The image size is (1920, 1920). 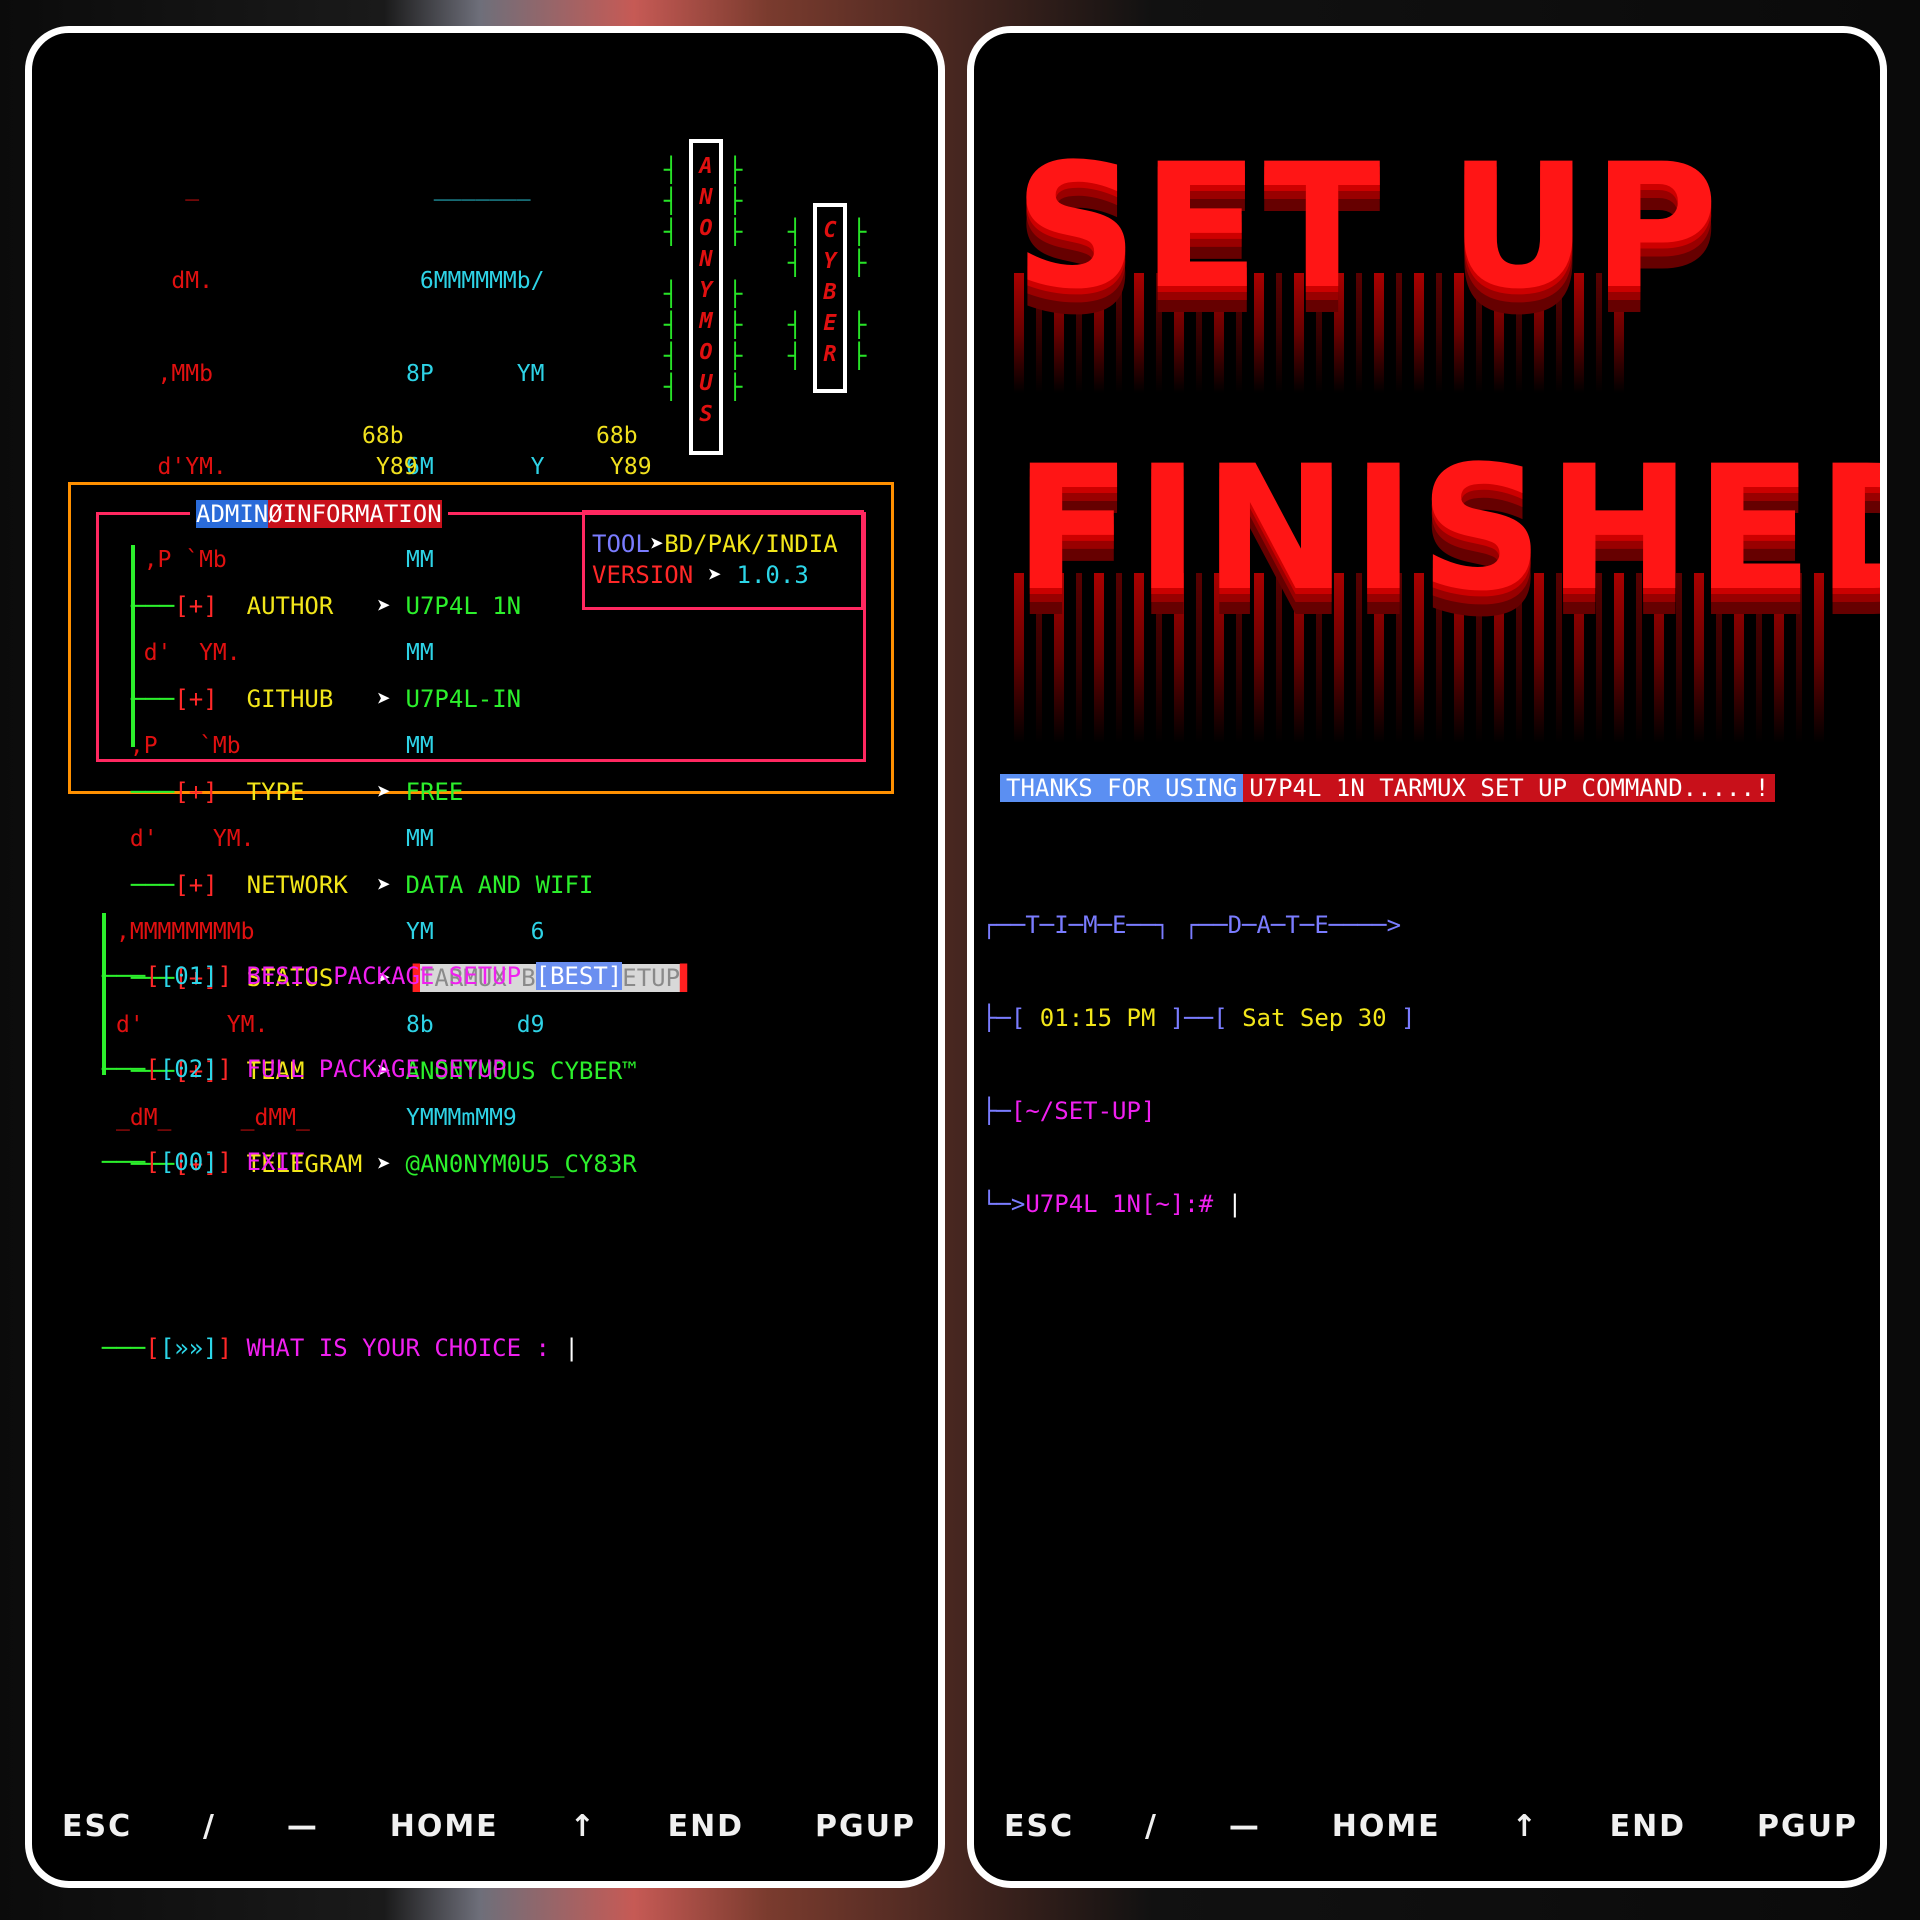 I want to click on thanks-message: U7P4L 1N TARMUX SET UP COMMAND.....!, so click(x=1509, y=788).